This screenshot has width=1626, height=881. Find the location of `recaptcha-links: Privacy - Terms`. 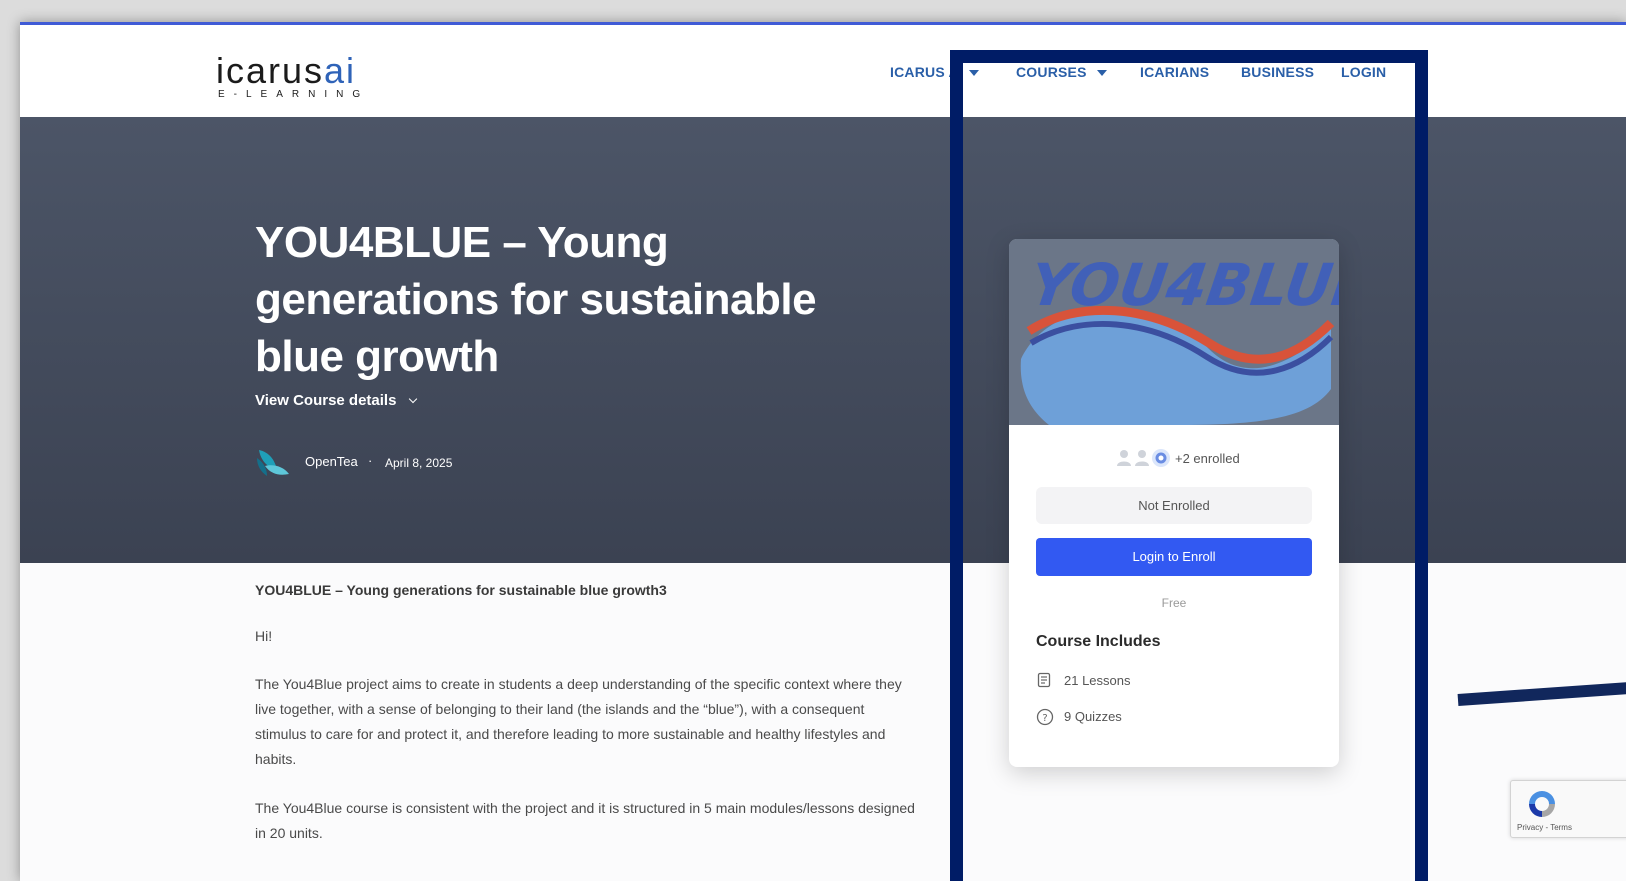

recaptcha-links: Privacy - Terms is located at coordinates (1544, 827).